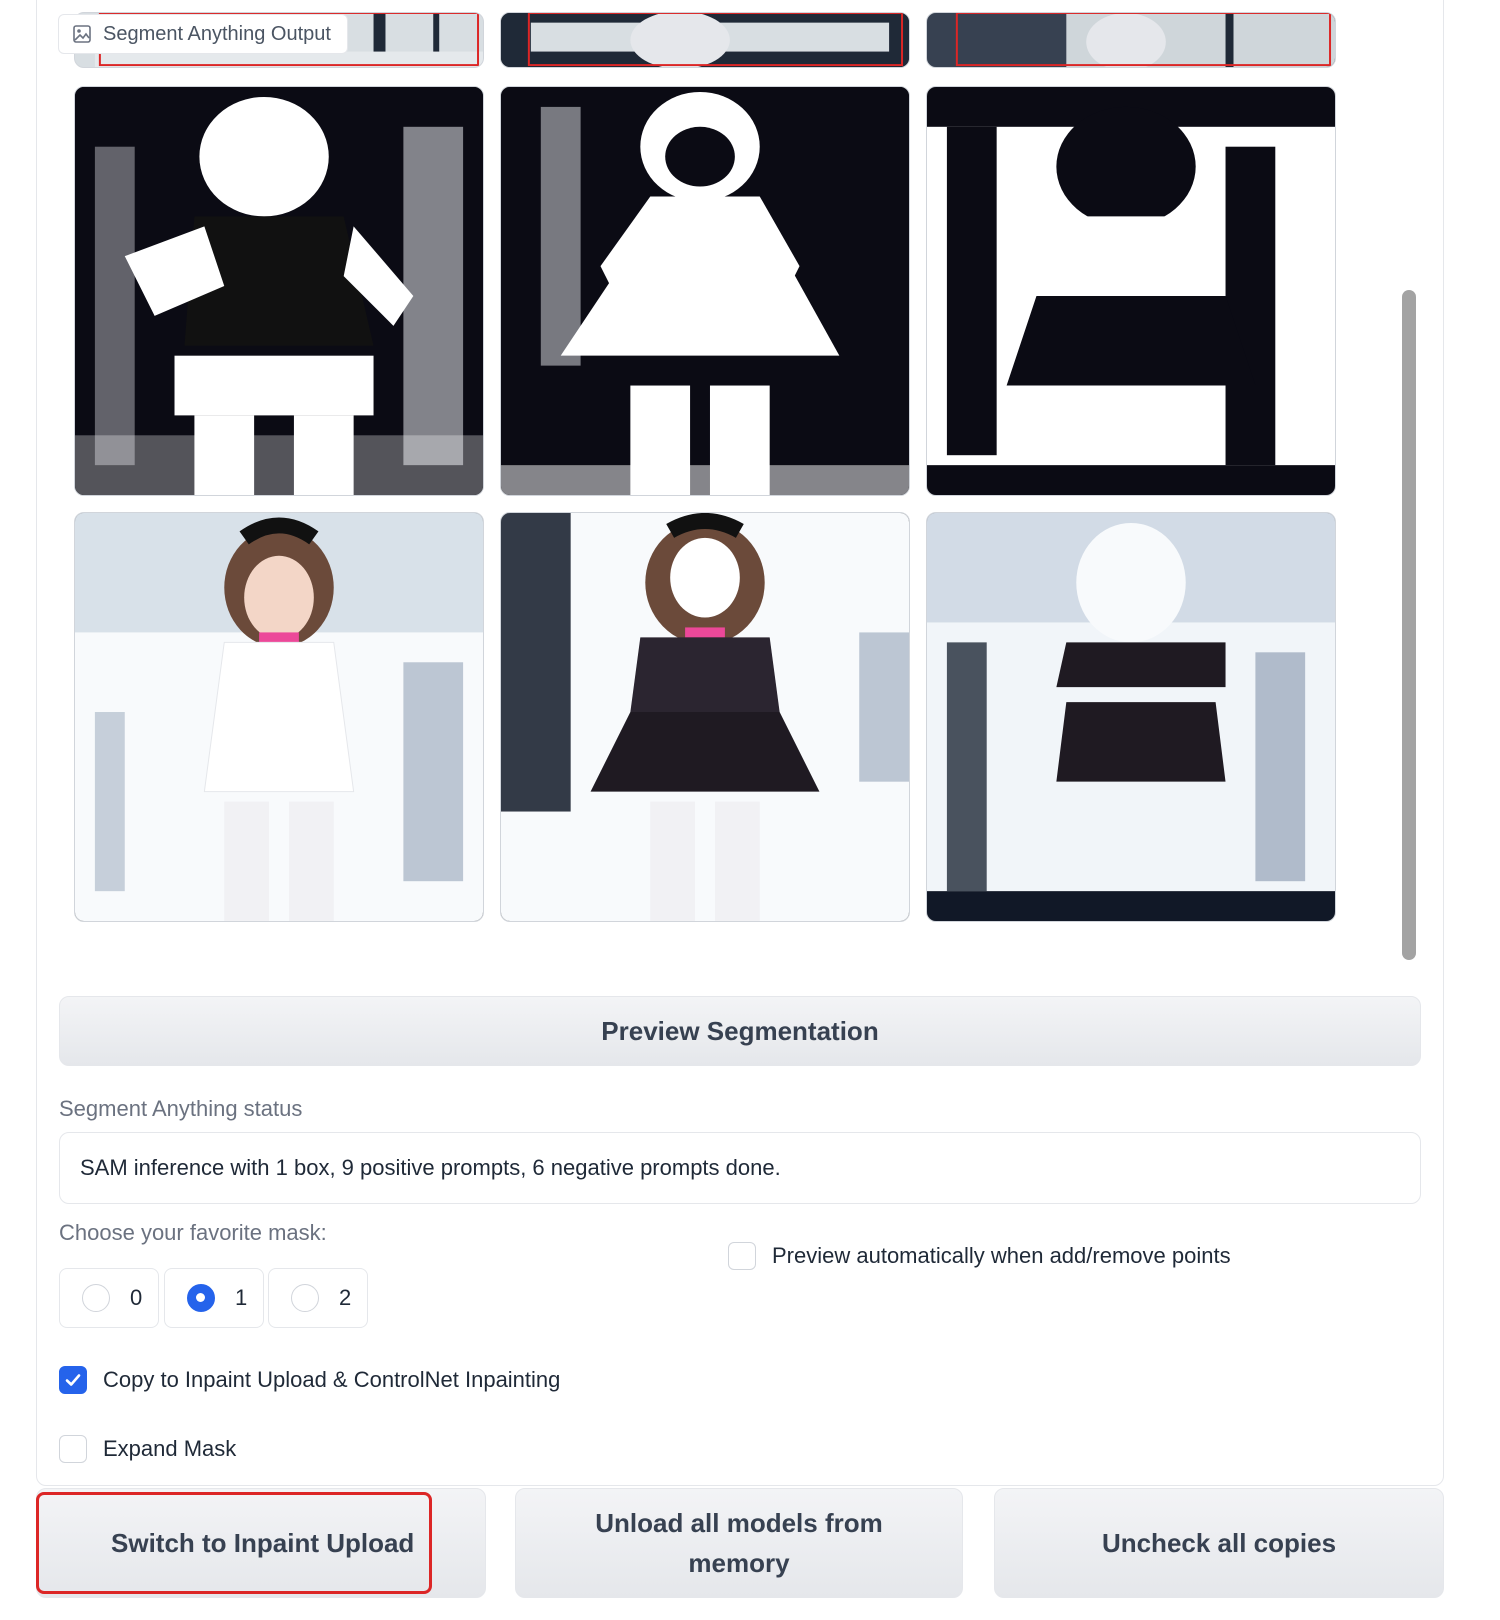  I want to click on mask-option-2-label: 2, so click(345, 1297).